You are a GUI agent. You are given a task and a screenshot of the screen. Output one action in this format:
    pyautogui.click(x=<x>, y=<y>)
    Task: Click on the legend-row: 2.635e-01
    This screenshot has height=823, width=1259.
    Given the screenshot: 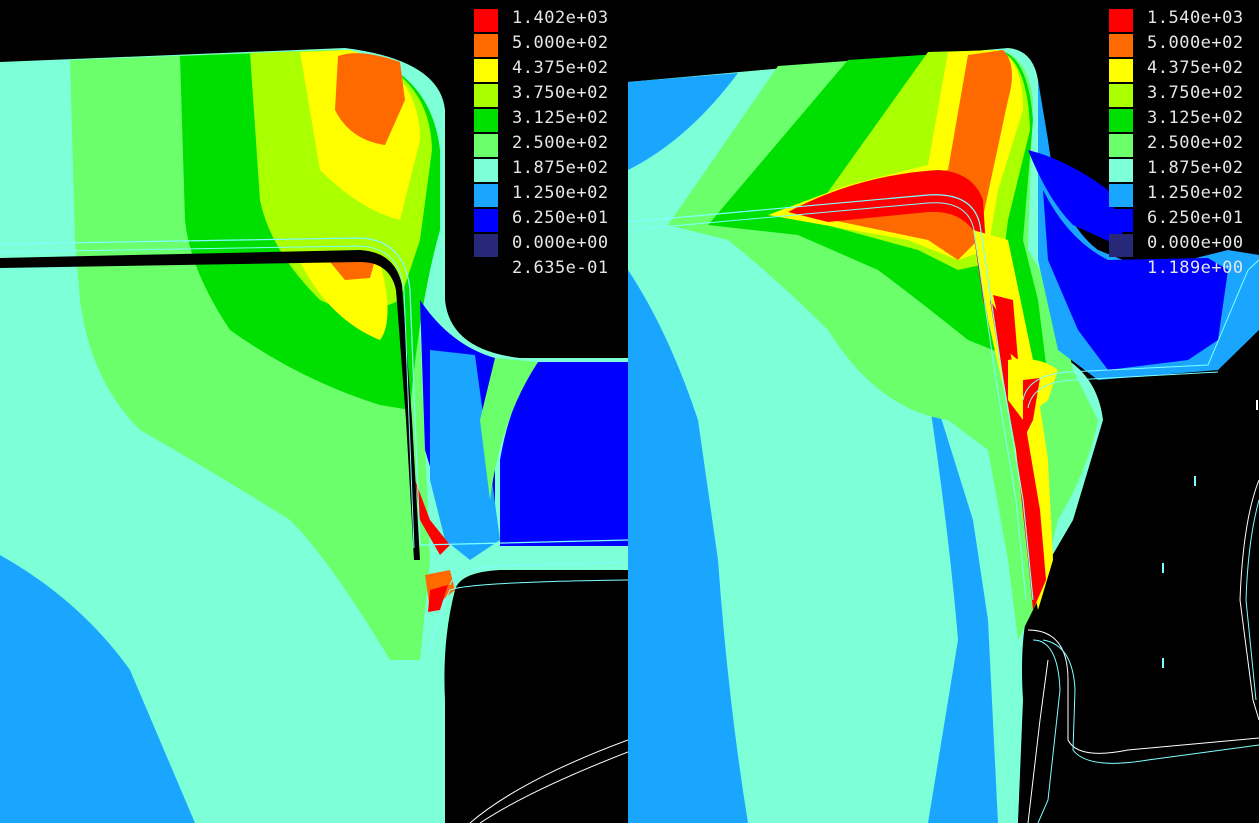 What is the action you would take?
    pyautogui.click(x=551, y=270)
    